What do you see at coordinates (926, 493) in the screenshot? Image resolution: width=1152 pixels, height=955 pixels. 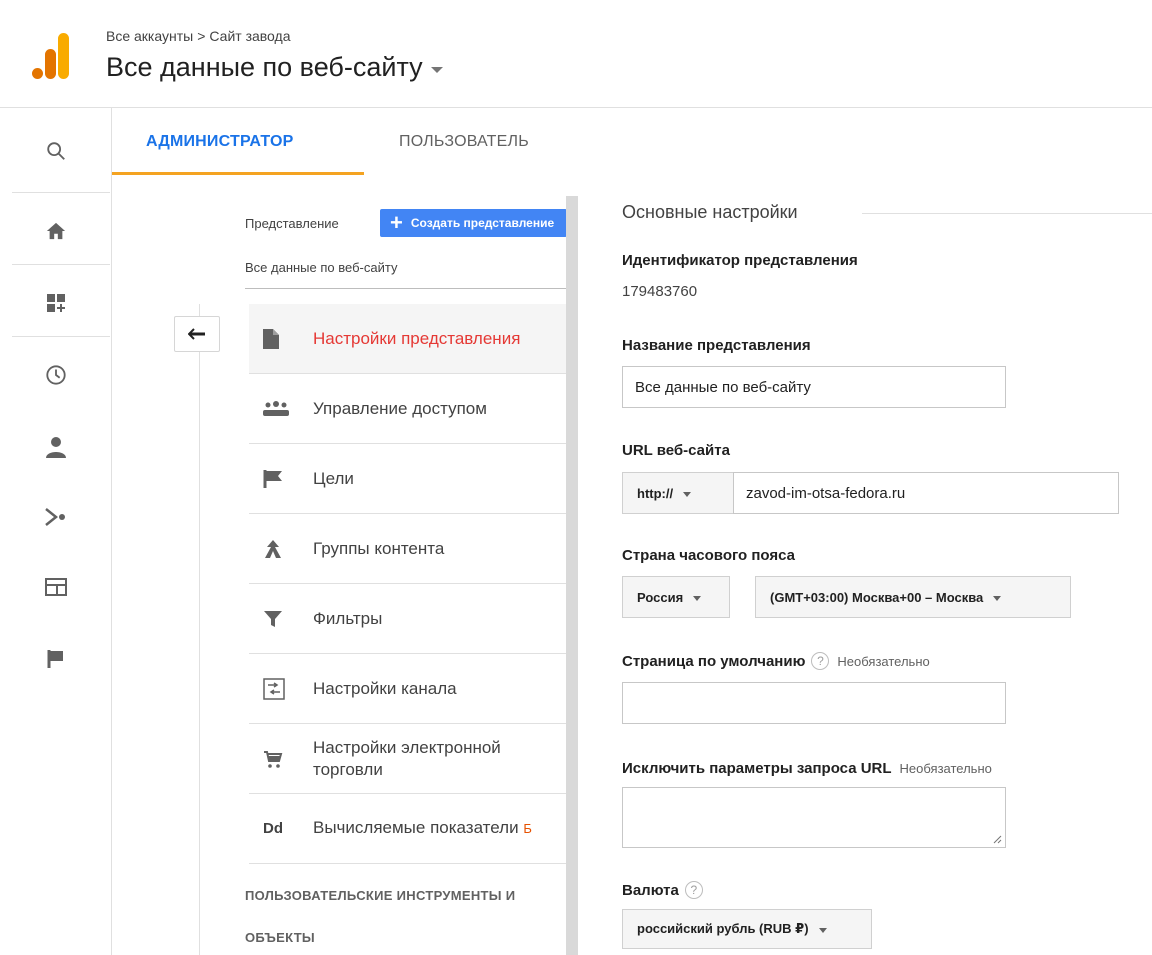 I see `website-url-input: zavod-im-otsa-fedora.ru` at bounding box center [926, 493].